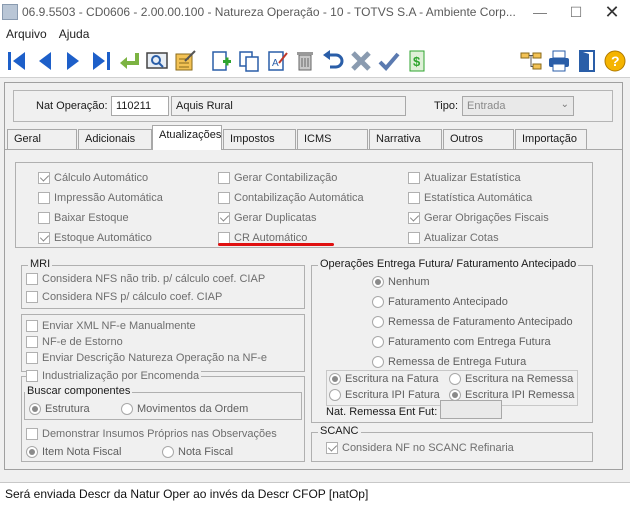 This screenshot has width=630, height=508. Describe the element at coordinates (129, 61) in the screenshot. I see `goto-icon` at that location.